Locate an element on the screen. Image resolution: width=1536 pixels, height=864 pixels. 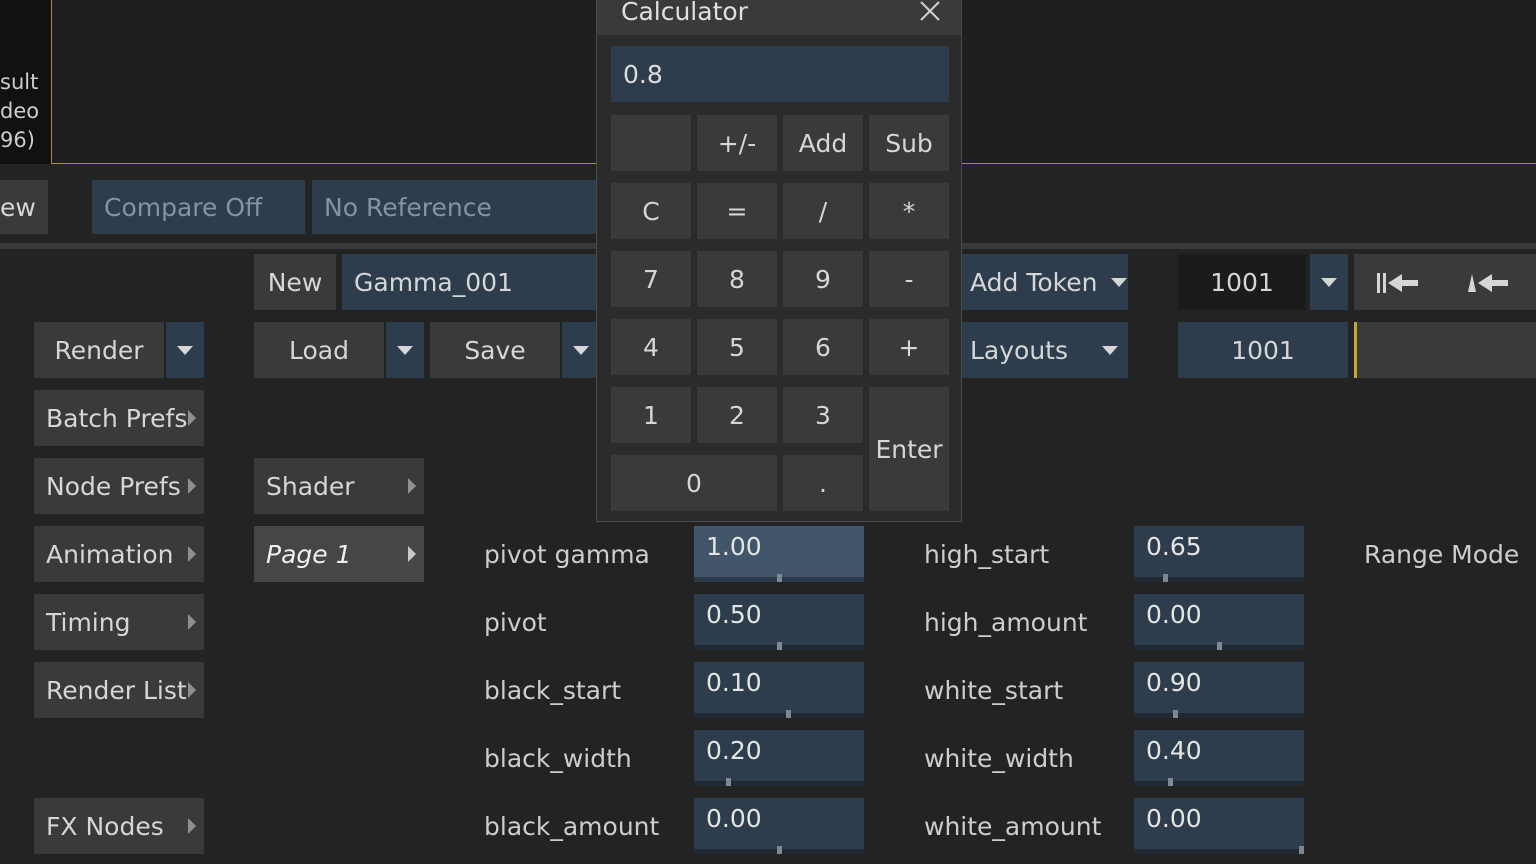
sidebar-item-render-list: Render List is located at coordinates (119, 690).